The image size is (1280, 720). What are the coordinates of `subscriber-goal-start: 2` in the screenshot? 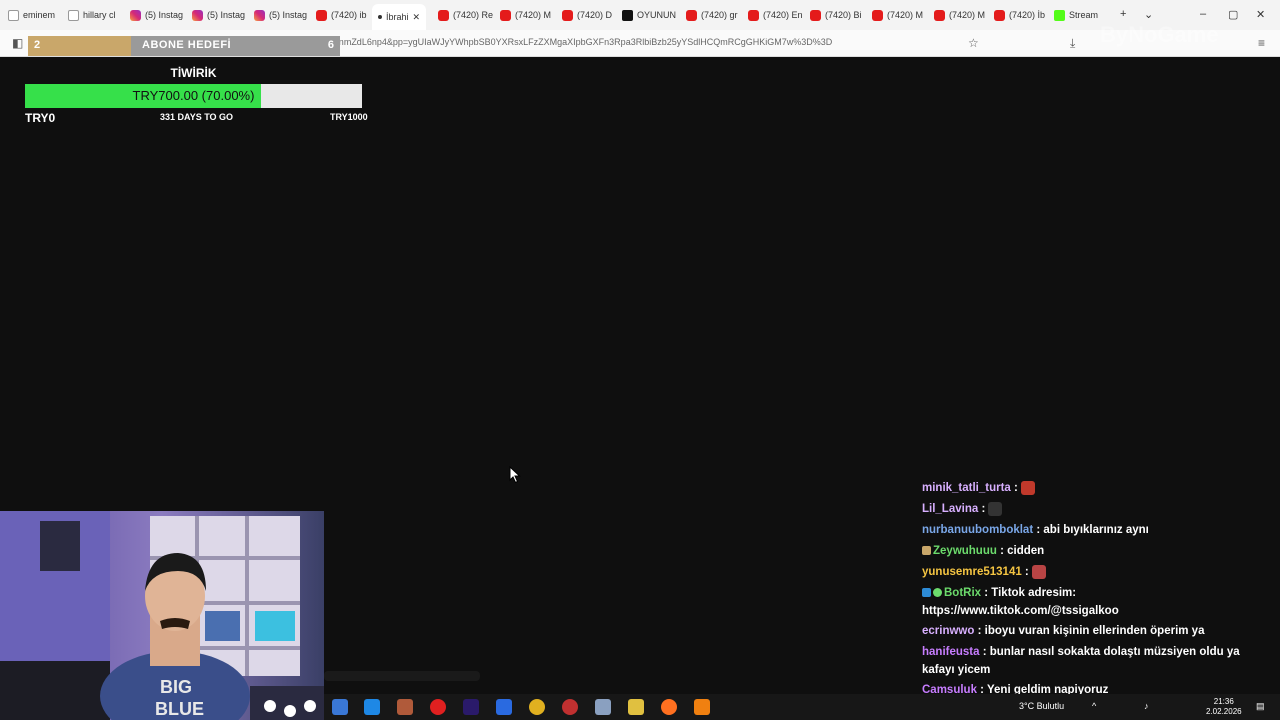 It's located at (37, 45).